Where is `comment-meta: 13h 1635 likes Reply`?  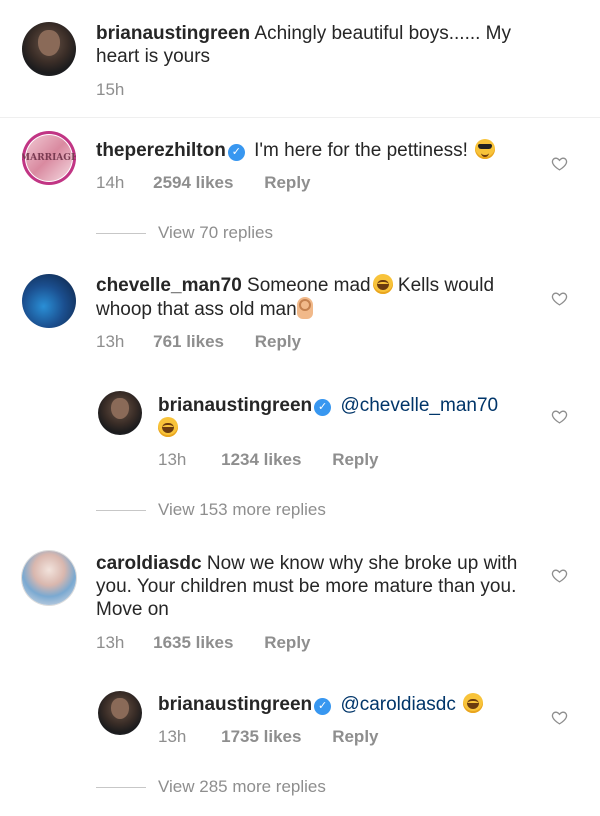
comment-meta: 13h 1635 likes Reply is located at coordinates (203, 643).